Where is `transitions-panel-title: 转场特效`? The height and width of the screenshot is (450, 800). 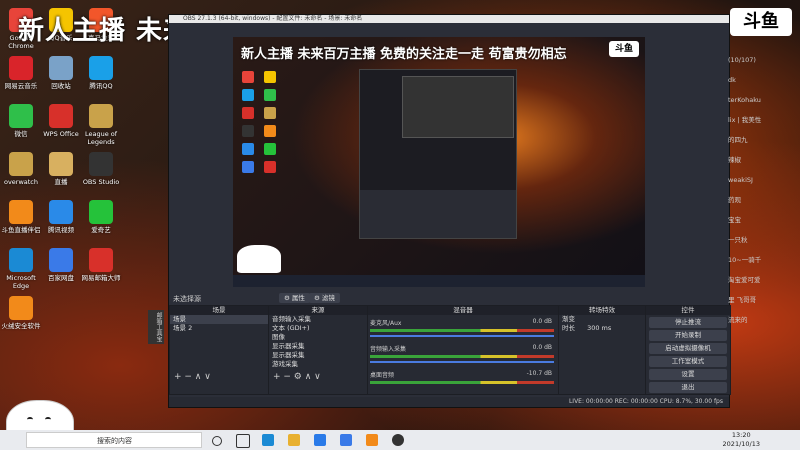
transitions-panel-title: 转场特效 is located at coordinates (602, 310).